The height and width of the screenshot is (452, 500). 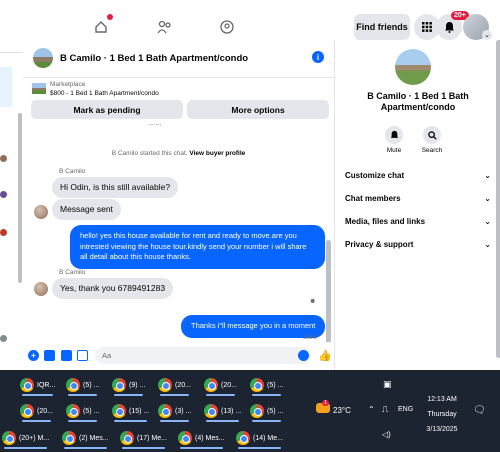 I want to click on weather-temperature: 23°C, so click(x=342, y=410).